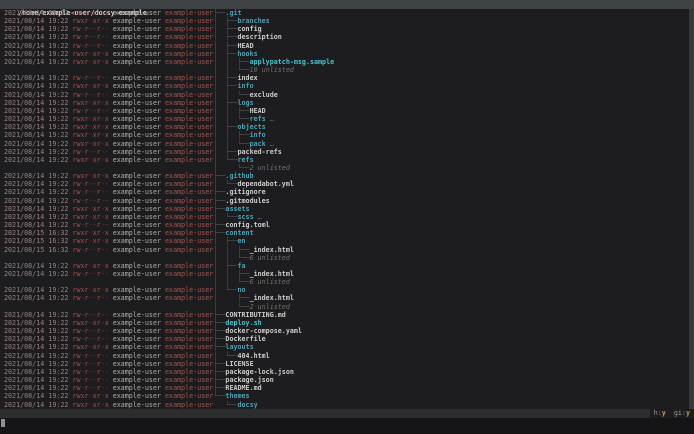 The width and height of the screenshot is (694, 434). What do you see at coordinates (259, 37) in the screenshot?
I see `entry-name: description` at bounding box center [259, 37].